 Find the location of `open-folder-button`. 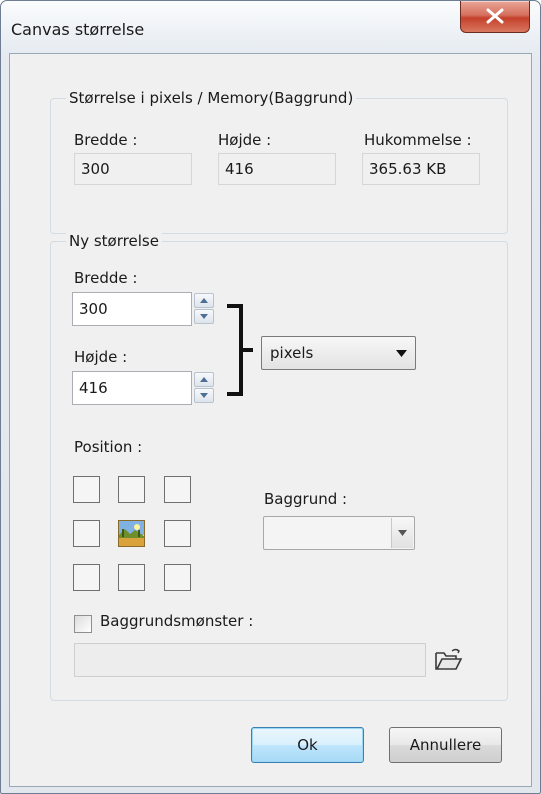

open-folder-button is located at coordinates (449, 660).